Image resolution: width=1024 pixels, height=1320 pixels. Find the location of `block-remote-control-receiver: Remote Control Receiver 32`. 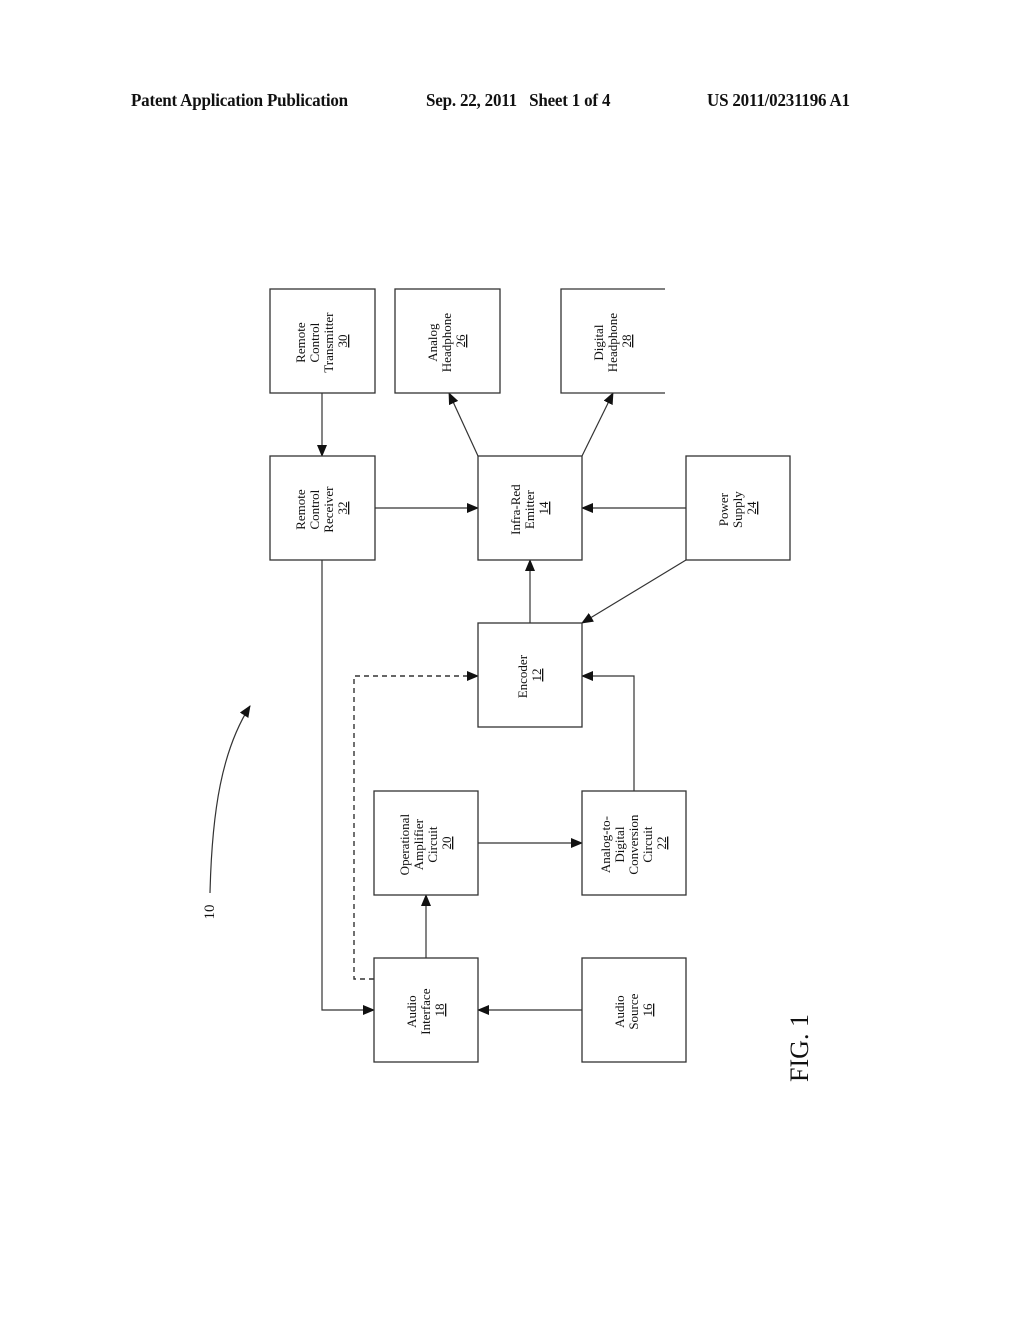

block-remote-control-receiver: Remote Control Receiver 32 is located at coordinates (322, 508).